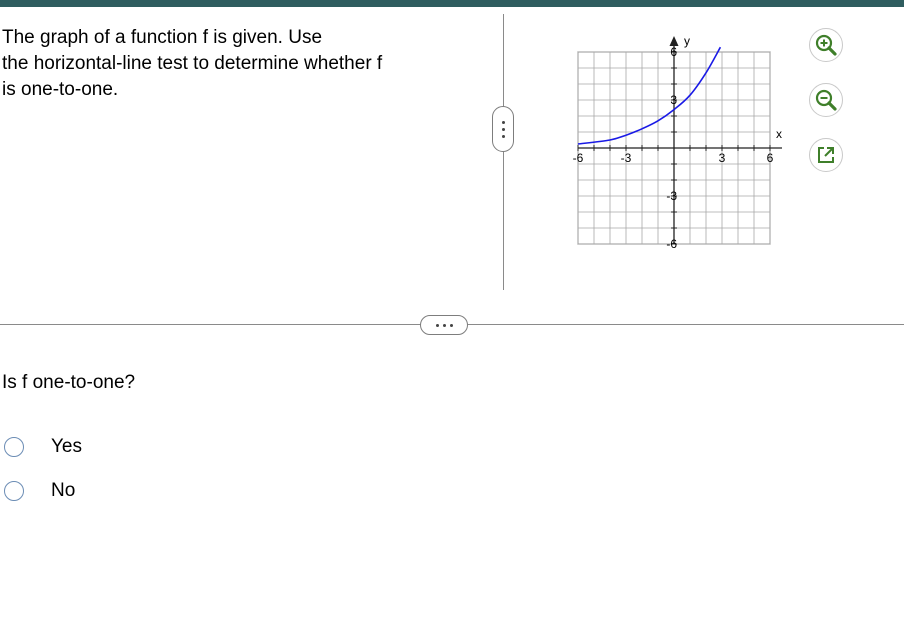 The image size is (904, 618). Describe the element at coordinates (779, 134) in the screenshot. I see `x-axis-label: x` at that location.